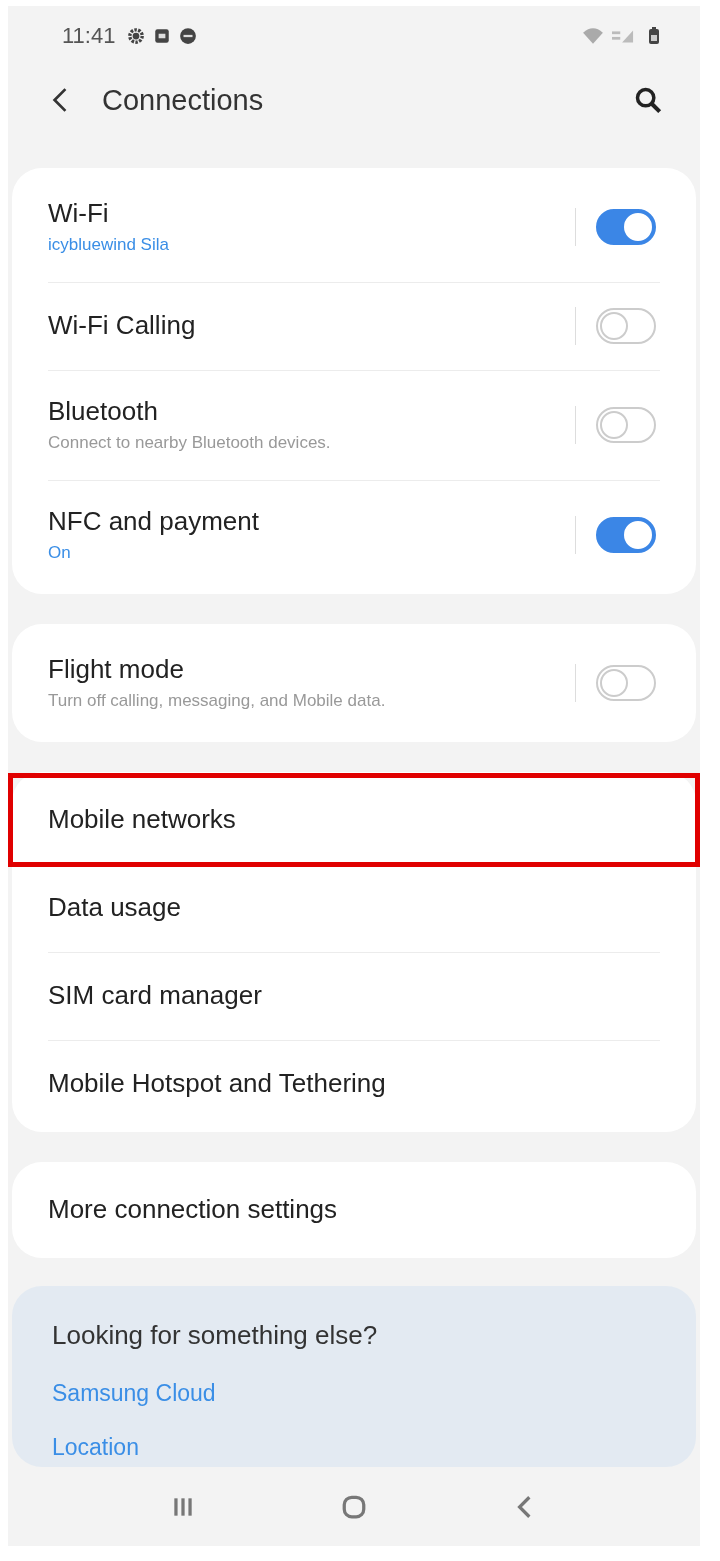 The height and width of the screenshot is (1561, 720). I want to click on settings-item: SIM card manager, so click(354, 995).